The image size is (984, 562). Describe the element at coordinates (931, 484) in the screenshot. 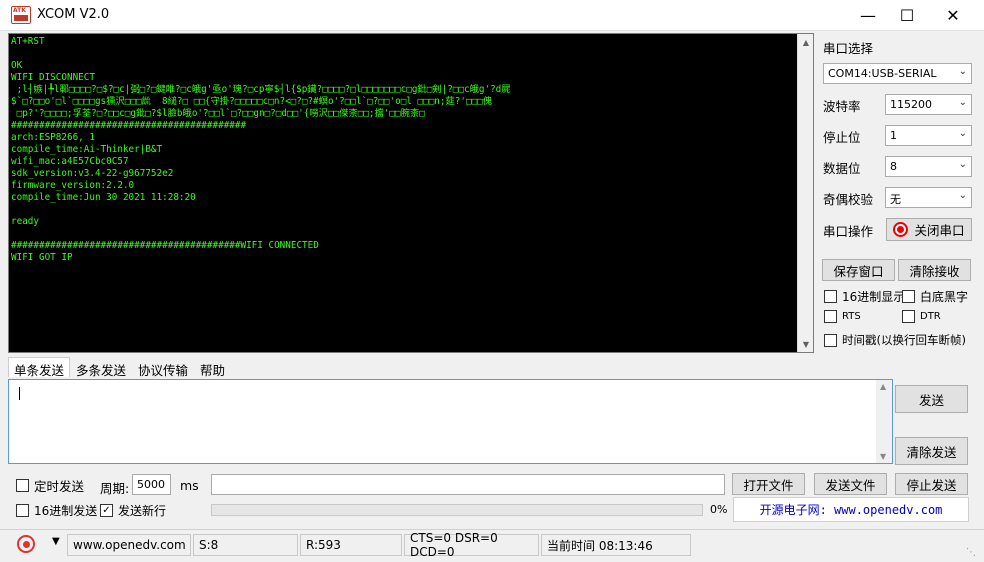

I see `stop-send-button: 停止发送` at that location.